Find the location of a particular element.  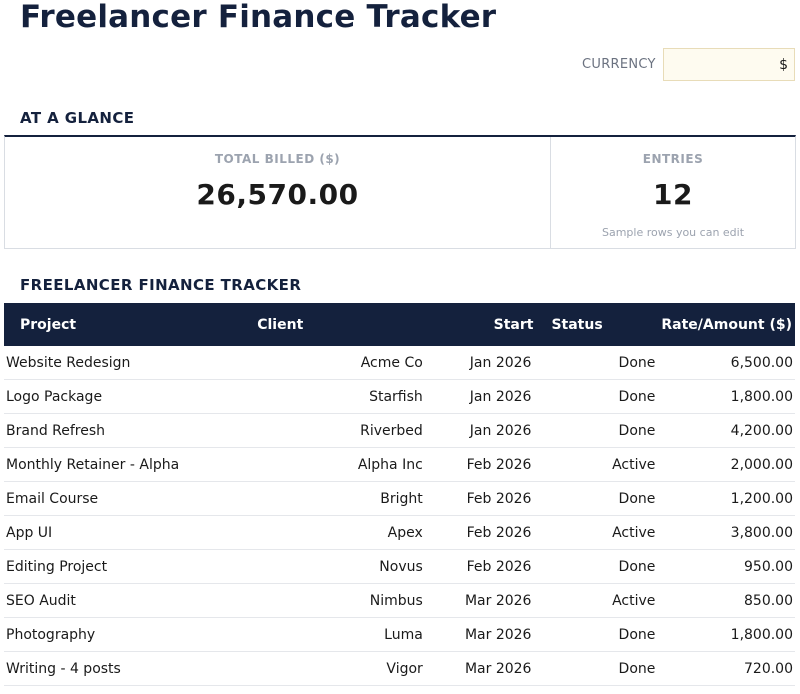

table-row: Logo Package Starfish Jan 2026 Done 1,800.00 is located at coordinates (399, 396).